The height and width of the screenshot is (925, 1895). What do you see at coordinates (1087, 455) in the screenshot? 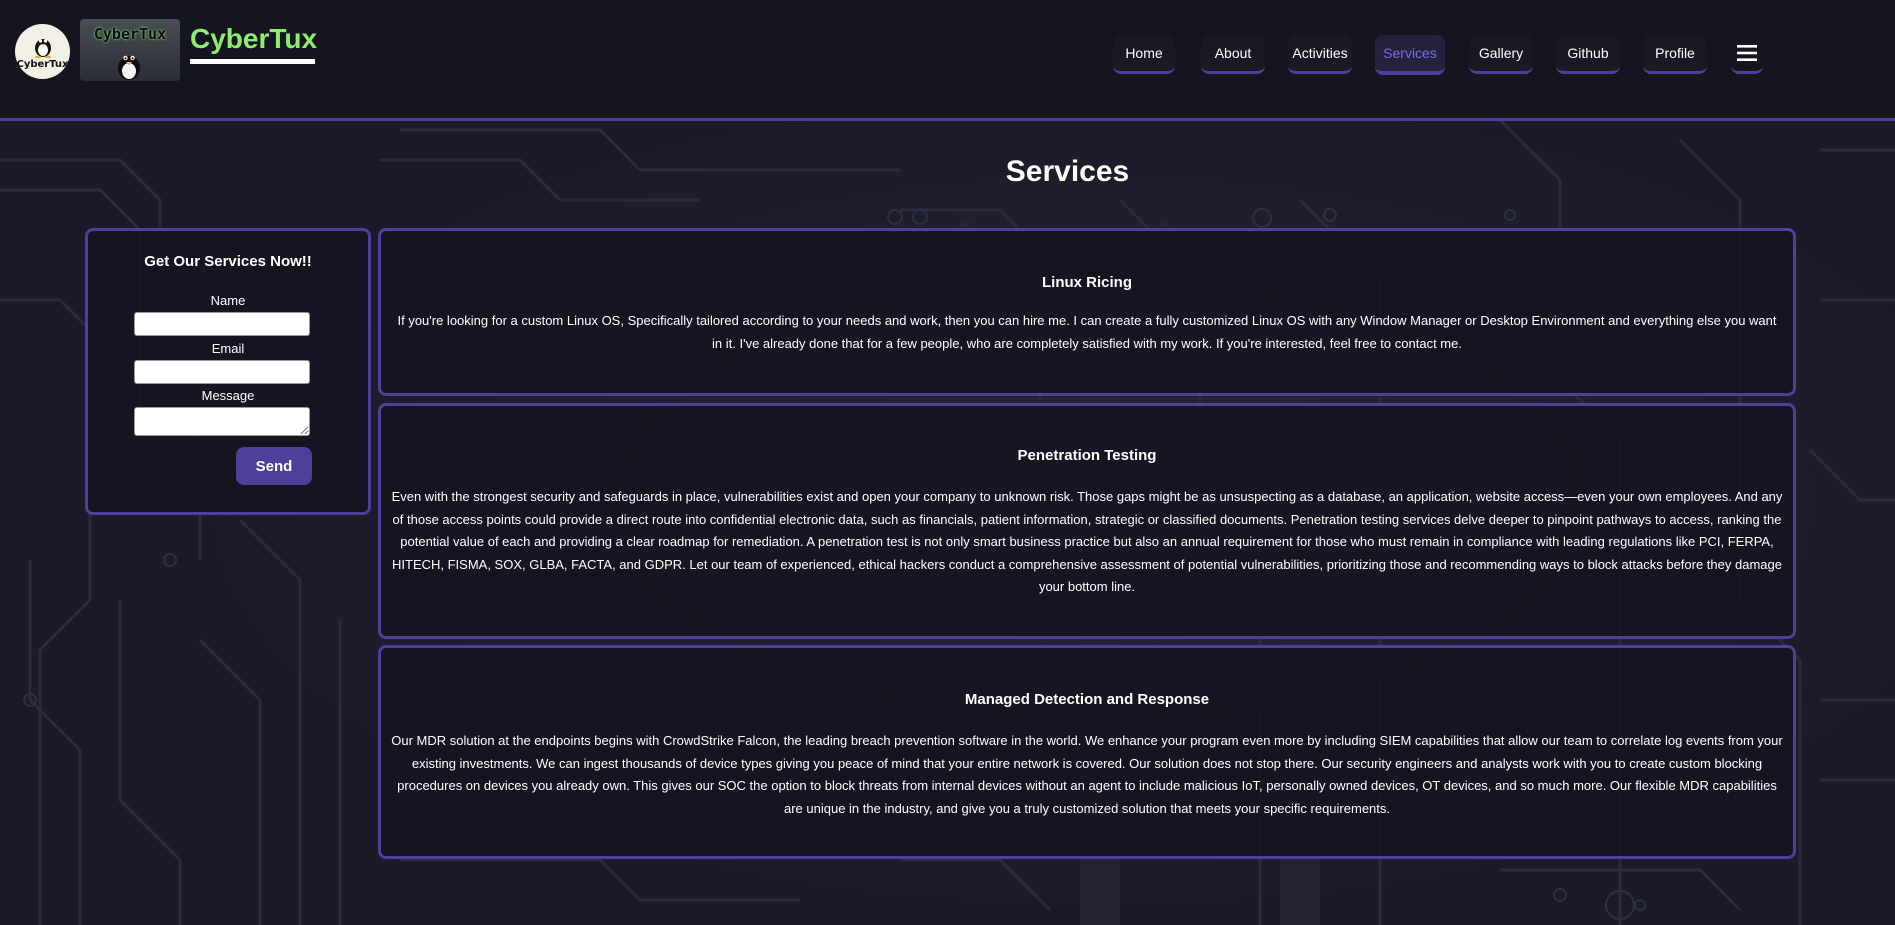
I see `service-title: Penetration Testing` at bounding box center [1087, 455].